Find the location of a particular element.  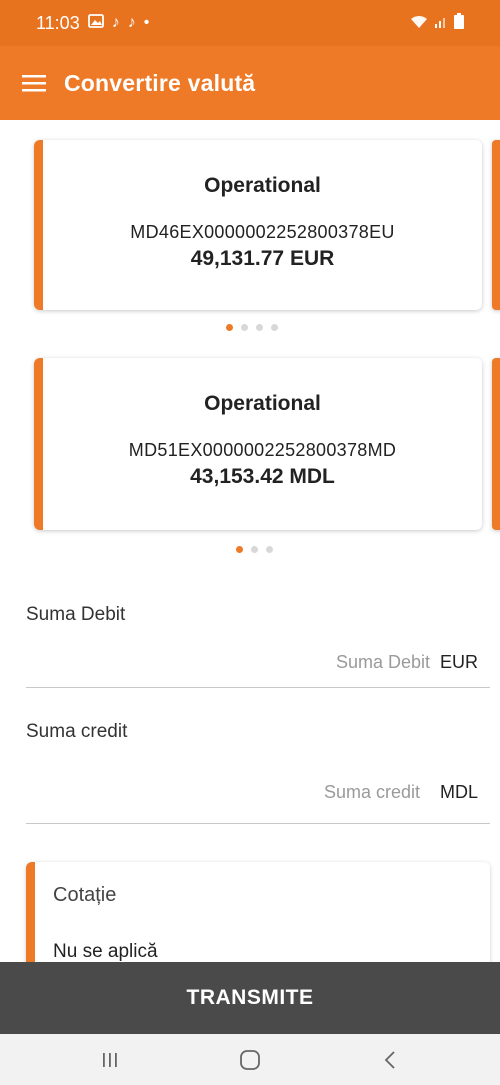

home-icon is located at coordinates (250, 1059).